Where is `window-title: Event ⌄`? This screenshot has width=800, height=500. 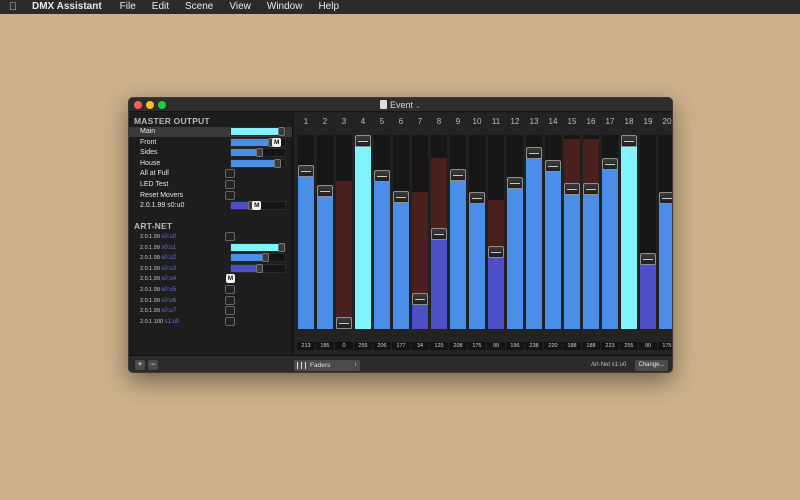
window-title: Event ⌄ is located at coordinates (400, 106).